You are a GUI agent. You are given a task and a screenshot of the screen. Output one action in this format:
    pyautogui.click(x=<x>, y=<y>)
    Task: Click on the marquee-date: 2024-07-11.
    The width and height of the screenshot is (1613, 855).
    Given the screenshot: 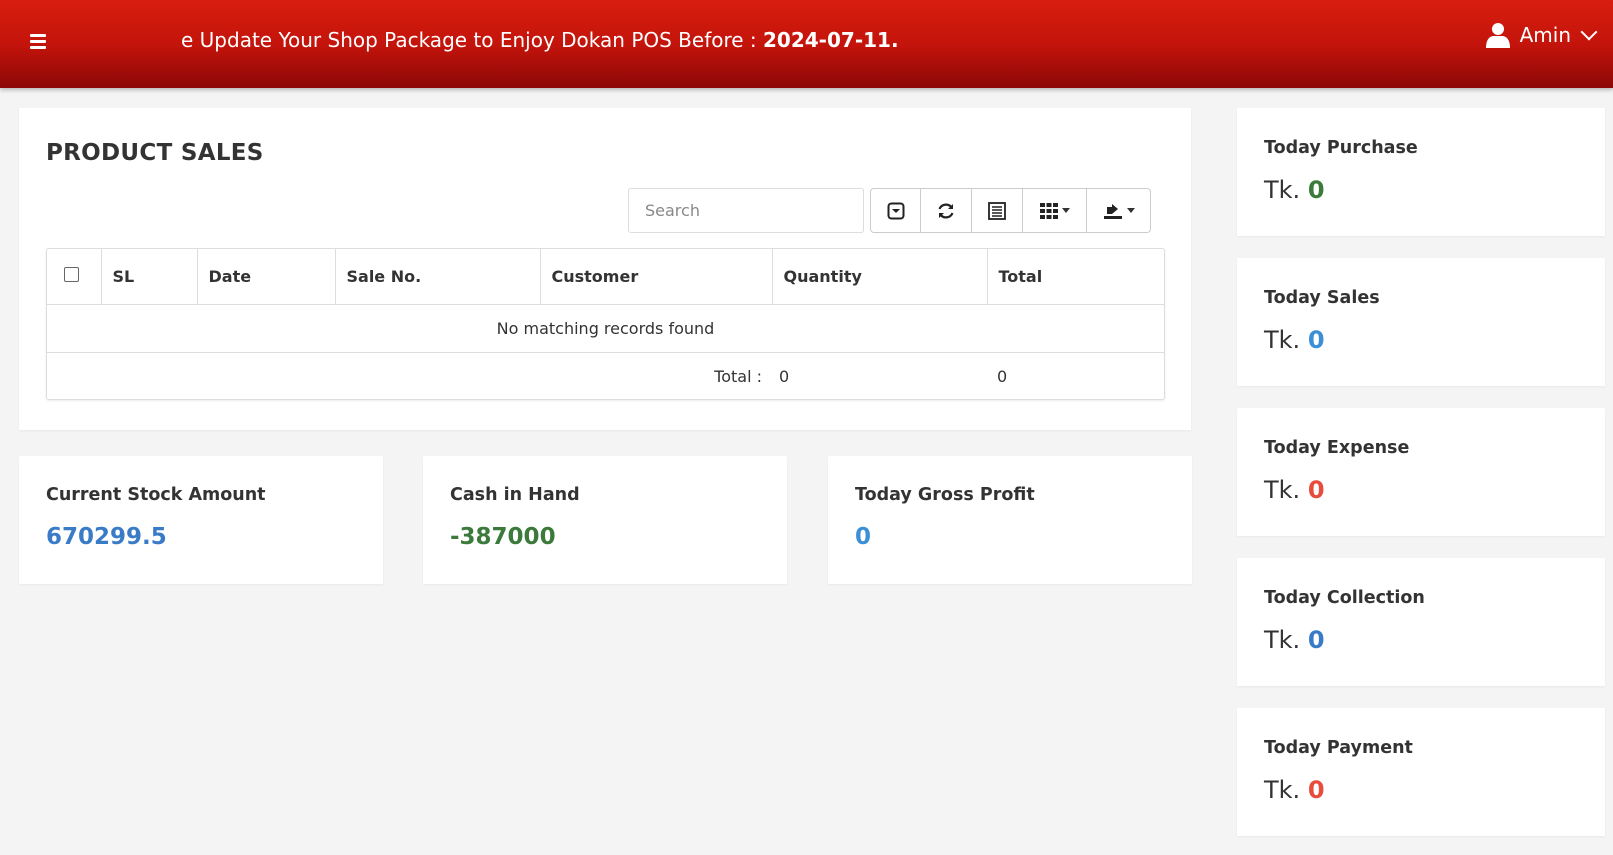 What is the action you would take?
    pyautogui.click(x=831, y=40)
    